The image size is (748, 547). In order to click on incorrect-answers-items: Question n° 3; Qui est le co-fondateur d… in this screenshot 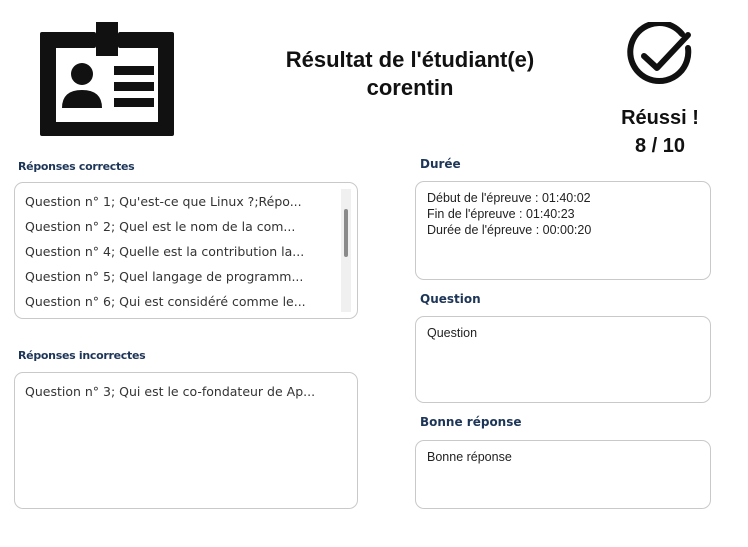, I will do `click(178, 391)`.